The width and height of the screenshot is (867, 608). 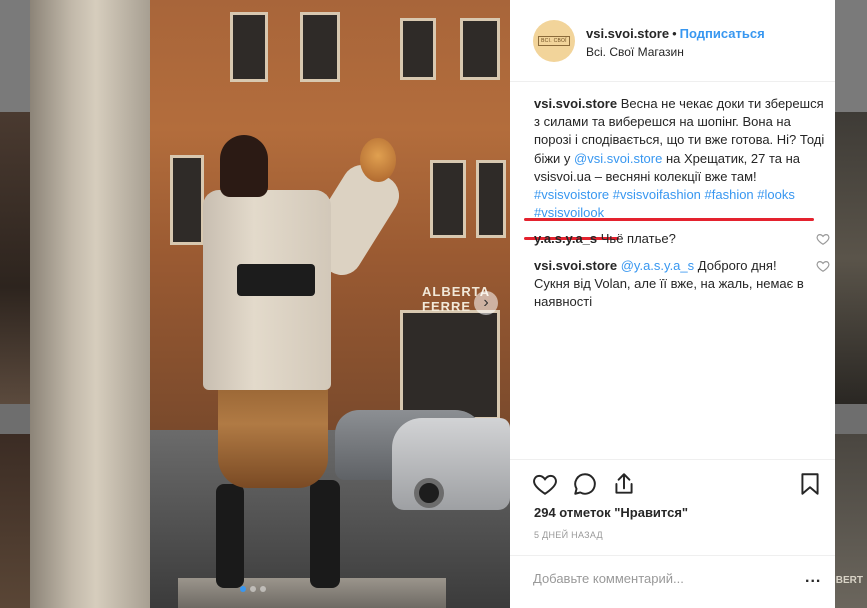 I want to click on carousel-indicator, so click(x=253, y=589).